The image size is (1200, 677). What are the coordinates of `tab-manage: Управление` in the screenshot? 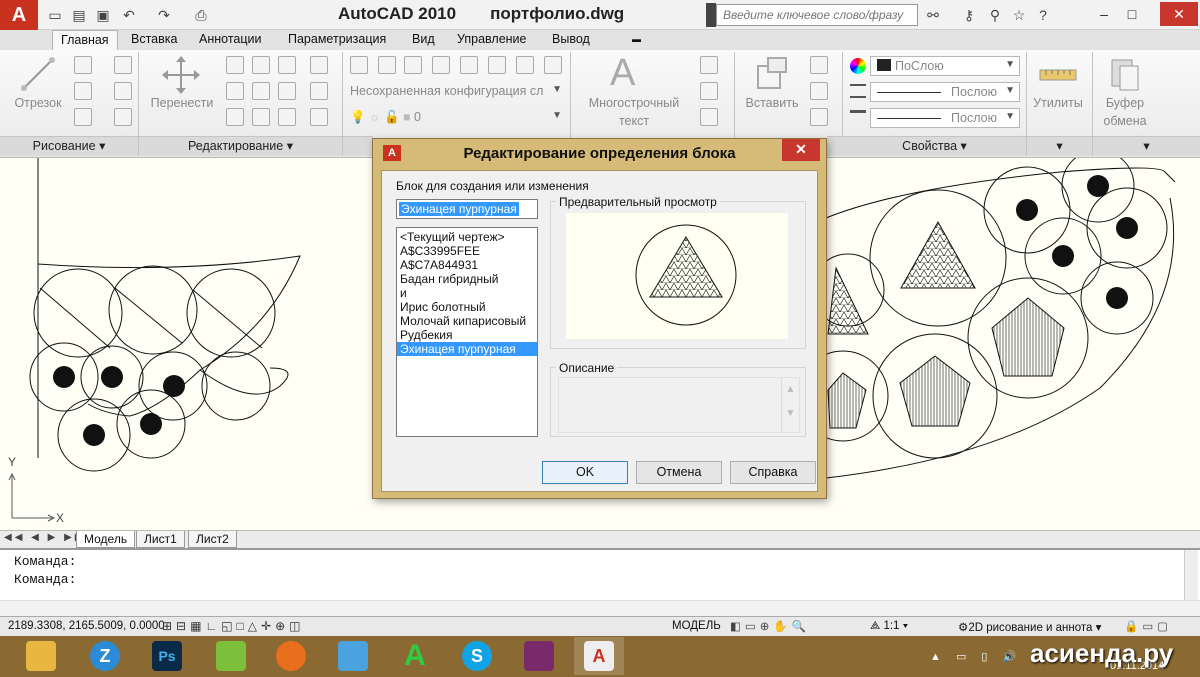 It's located at (492, 40).